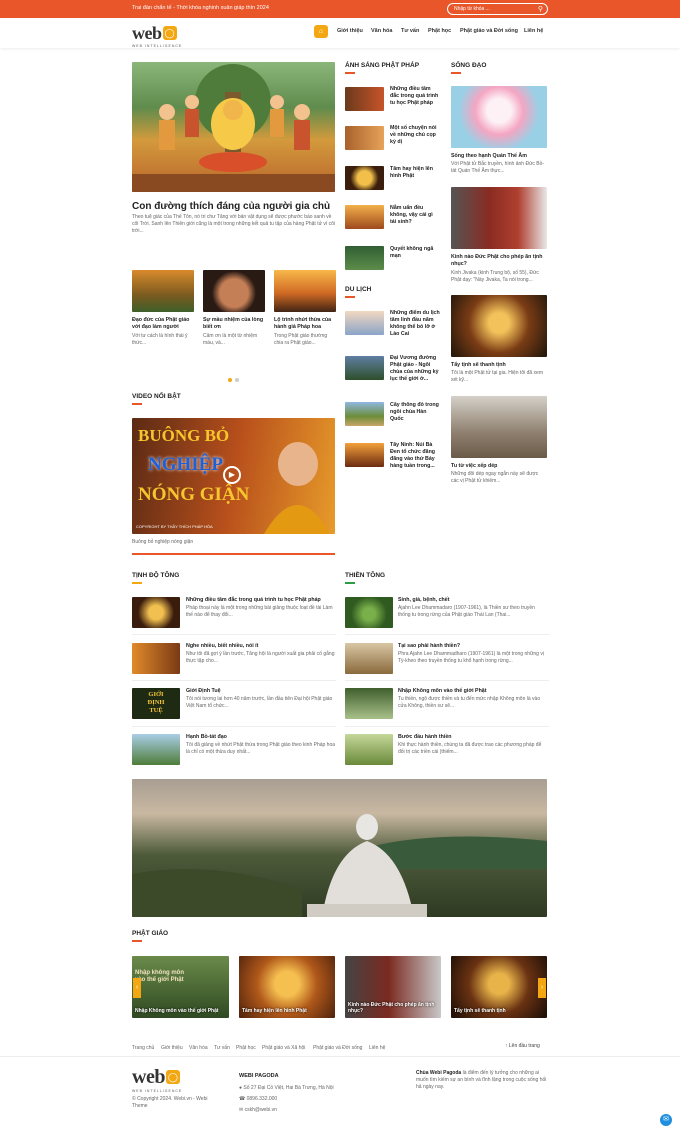 Image resolution: width=680 pixels, height=1132 pixels. Describe the element at coordinates (246, 1048) in the screenshot. I see `footer-link-phat-hoc: Phật học` at that location.